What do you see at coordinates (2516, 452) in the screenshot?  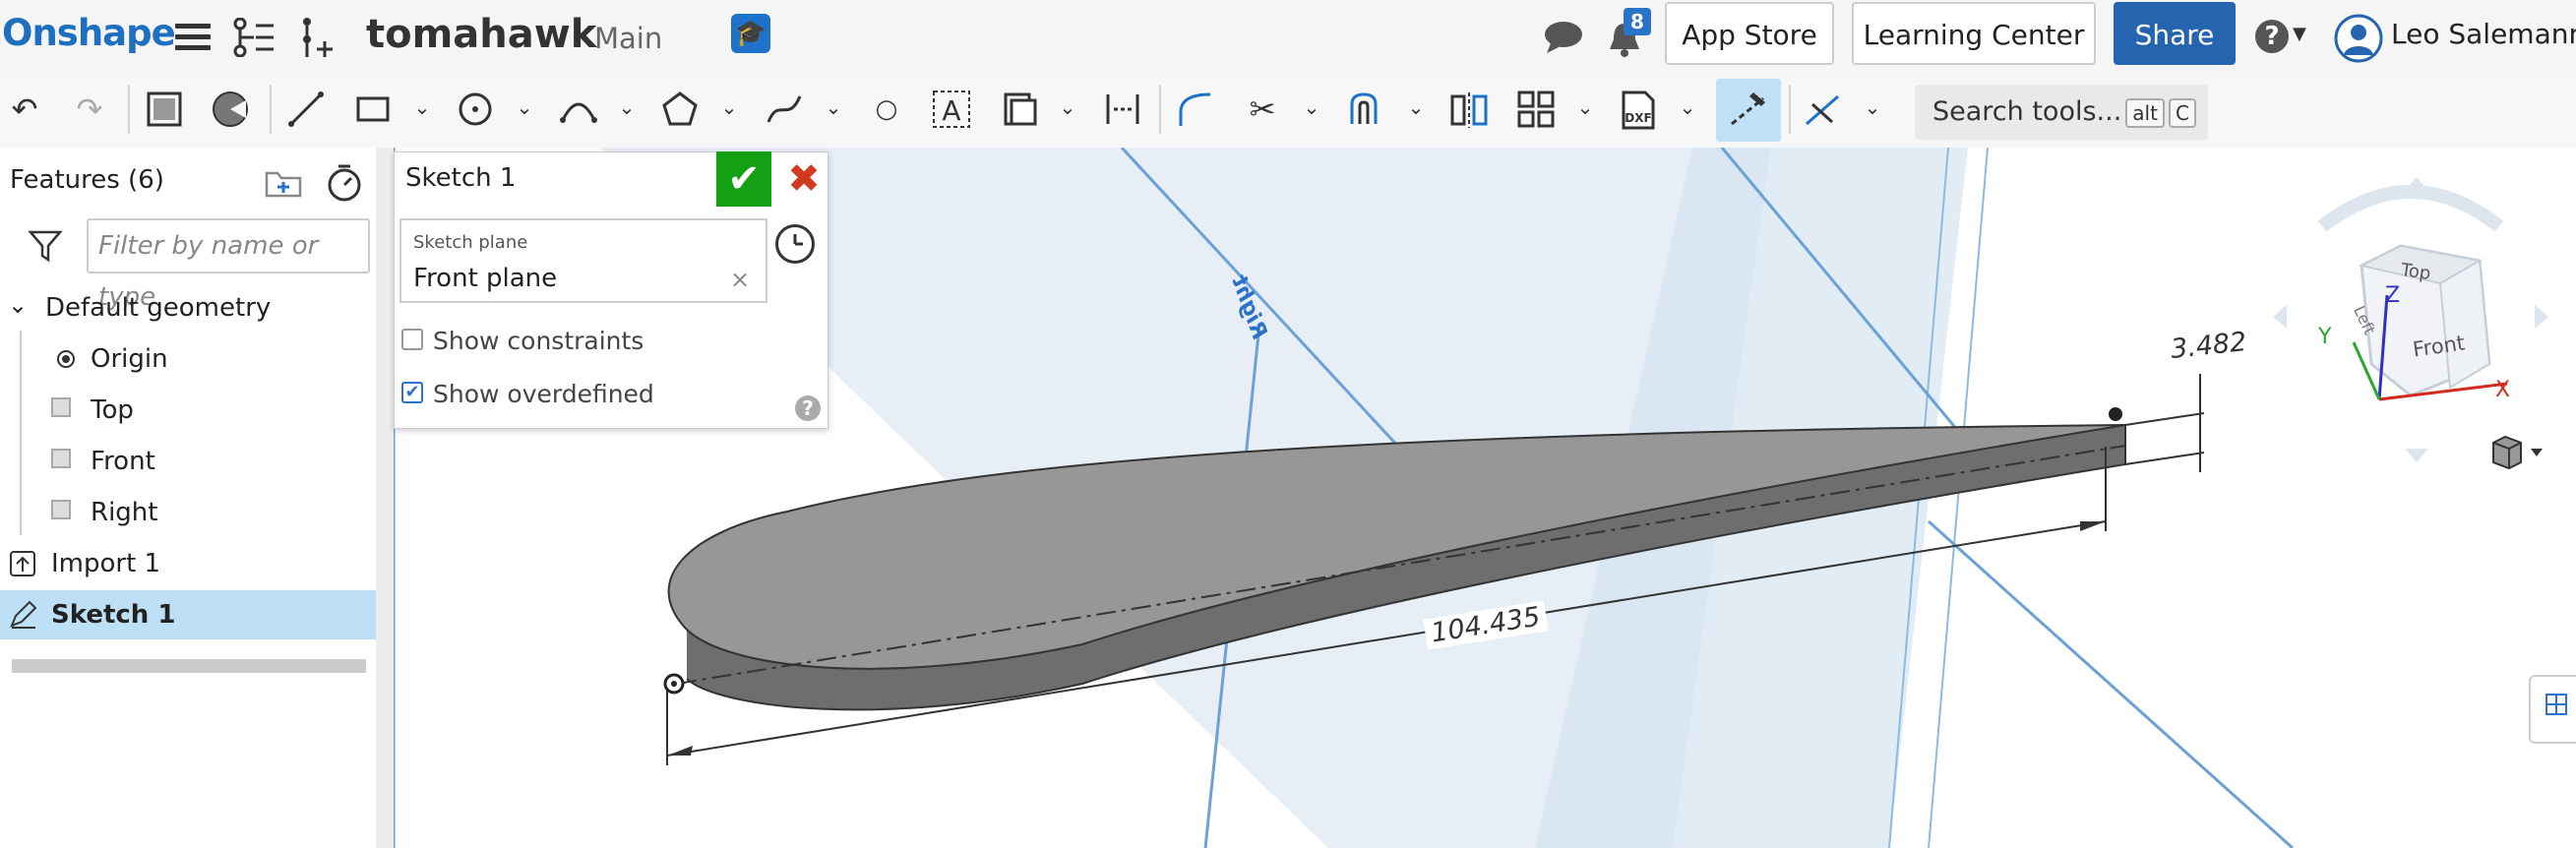 I see `display-mode-icon` at bounding box center [2516, 452].